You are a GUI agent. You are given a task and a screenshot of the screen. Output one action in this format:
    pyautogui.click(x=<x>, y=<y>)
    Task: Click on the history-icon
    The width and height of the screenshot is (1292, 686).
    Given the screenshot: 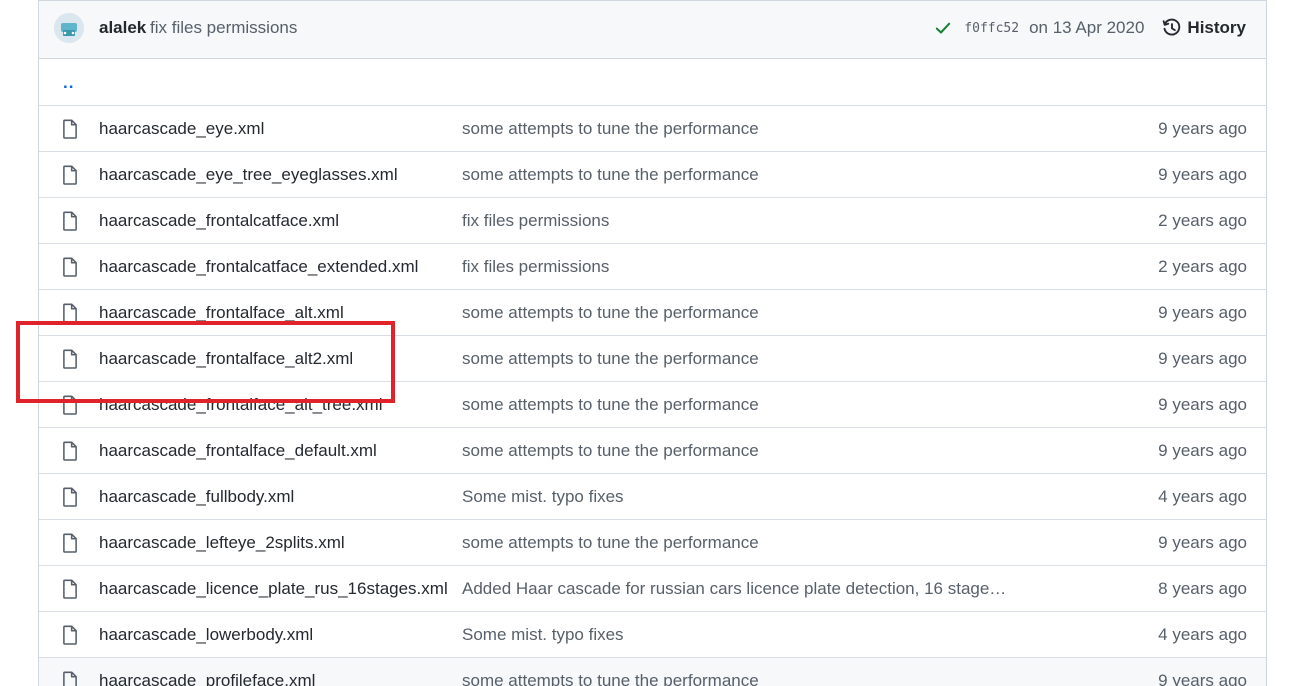 What is the action you would take?
    pyautogui.click(x=1172, y=28)
    